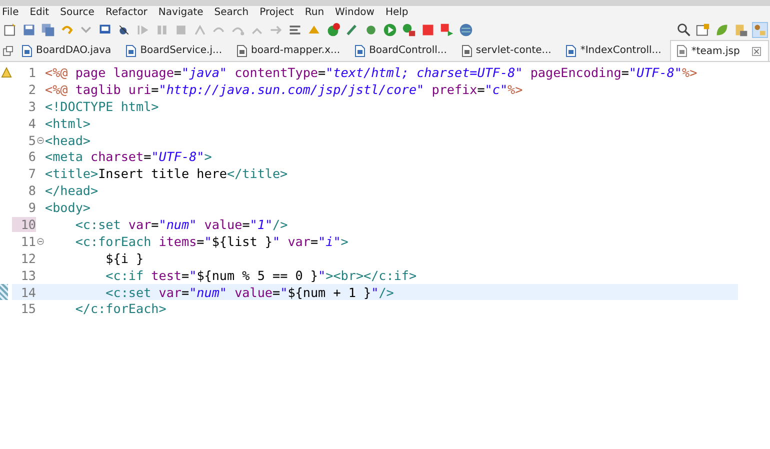 The width and height of the screenshot is (770, 449). What do you see at coordinates (31, 89) in the screenshot?
I see `line-number: 2` at bounding box center [31, 89].